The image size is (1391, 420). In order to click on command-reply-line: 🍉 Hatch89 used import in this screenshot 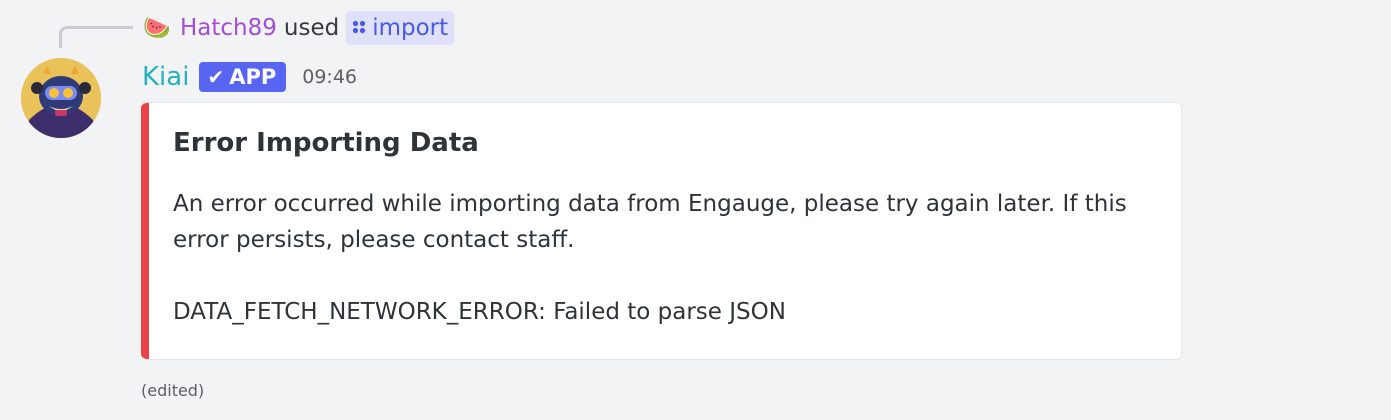, I will do `click(299, 28)`.